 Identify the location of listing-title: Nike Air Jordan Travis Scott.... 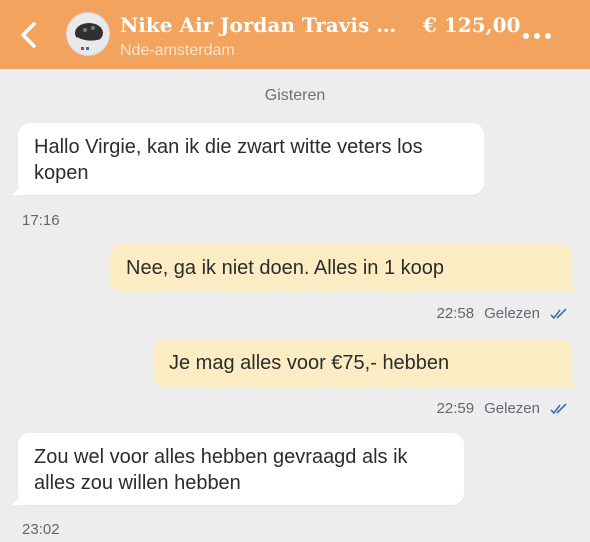
(265, 25).